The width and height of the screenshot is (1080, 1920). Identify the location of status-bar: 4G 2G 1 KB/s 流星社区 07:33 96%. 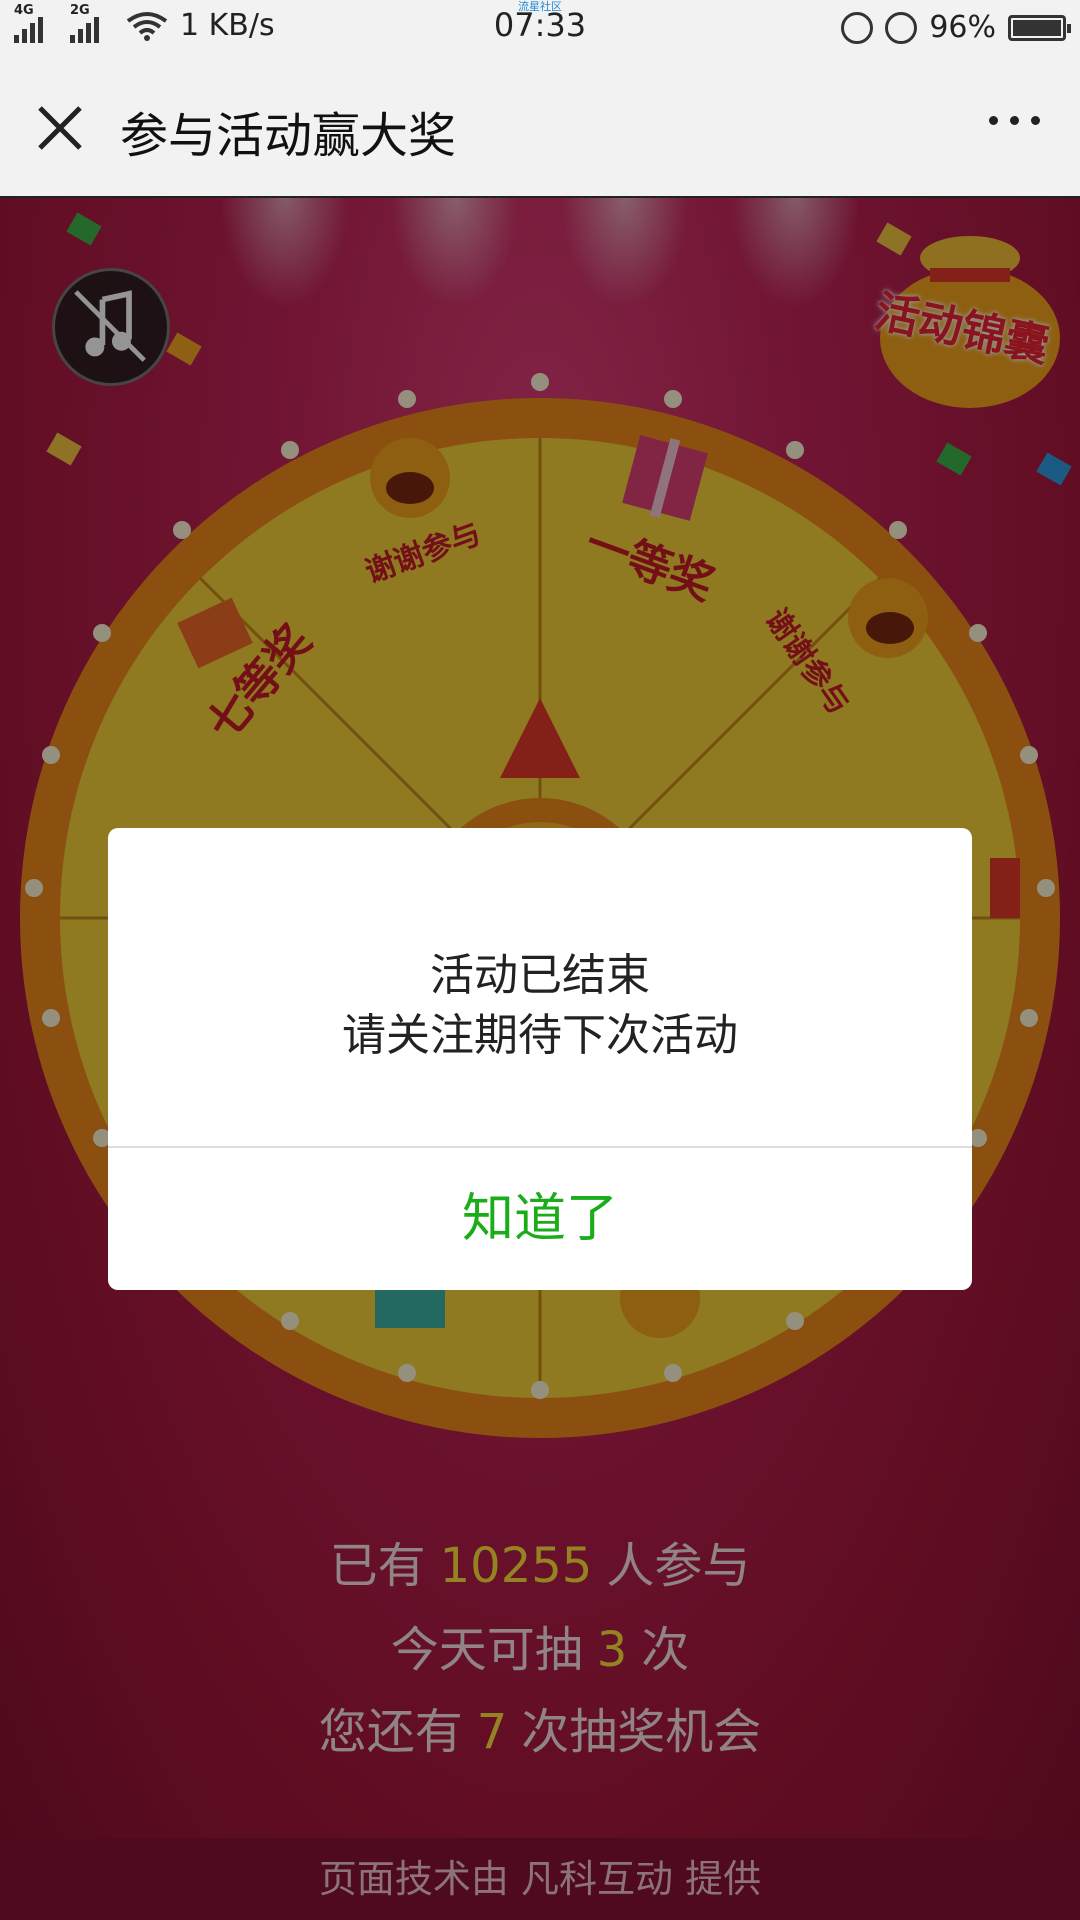
(540, 28).